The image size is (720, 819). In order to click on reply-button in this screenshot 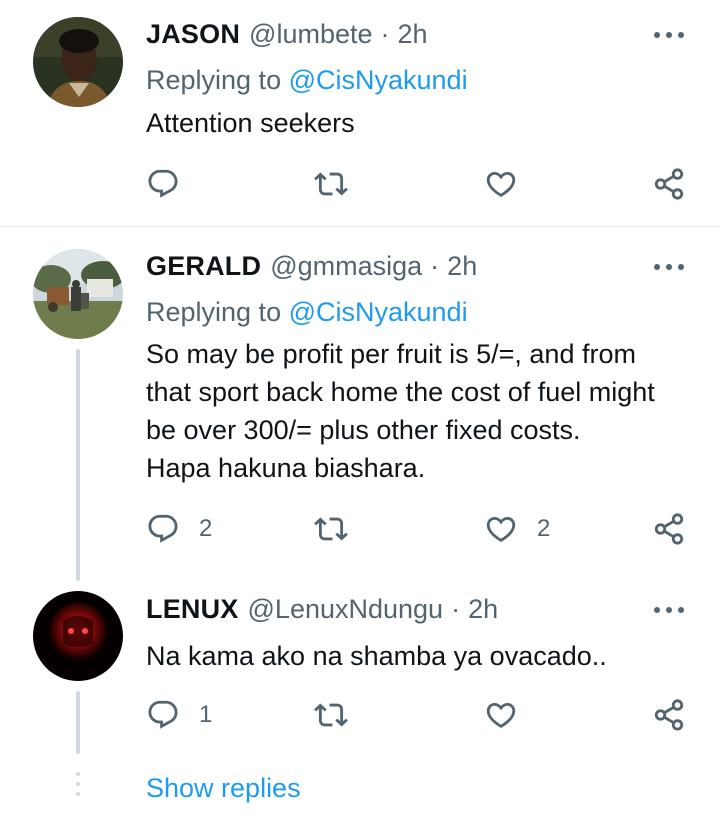, I will do `click(172, 184)`.